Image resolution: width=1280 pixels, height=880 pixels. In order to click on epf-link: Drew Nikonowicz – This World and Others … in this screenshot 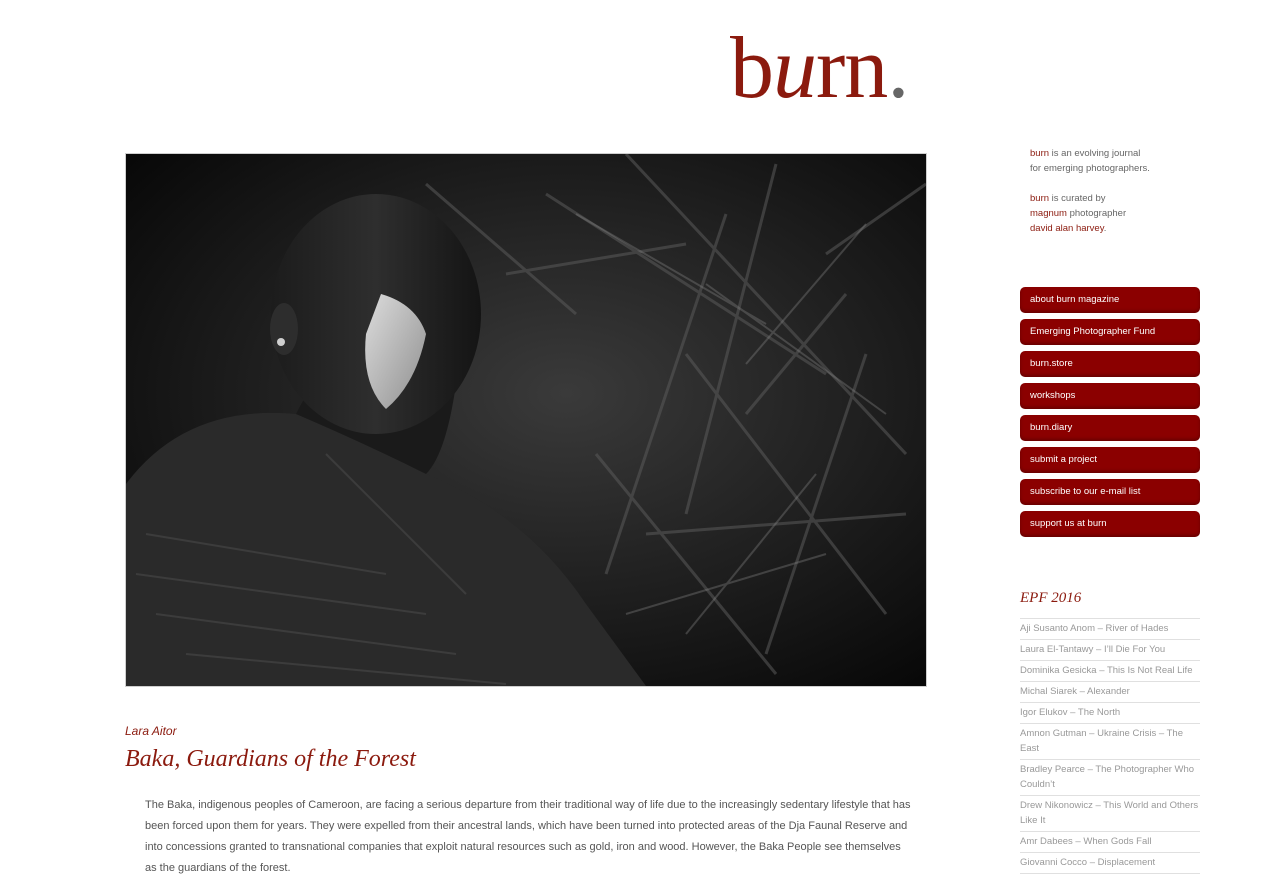, I will do `click(1109, 813)`.